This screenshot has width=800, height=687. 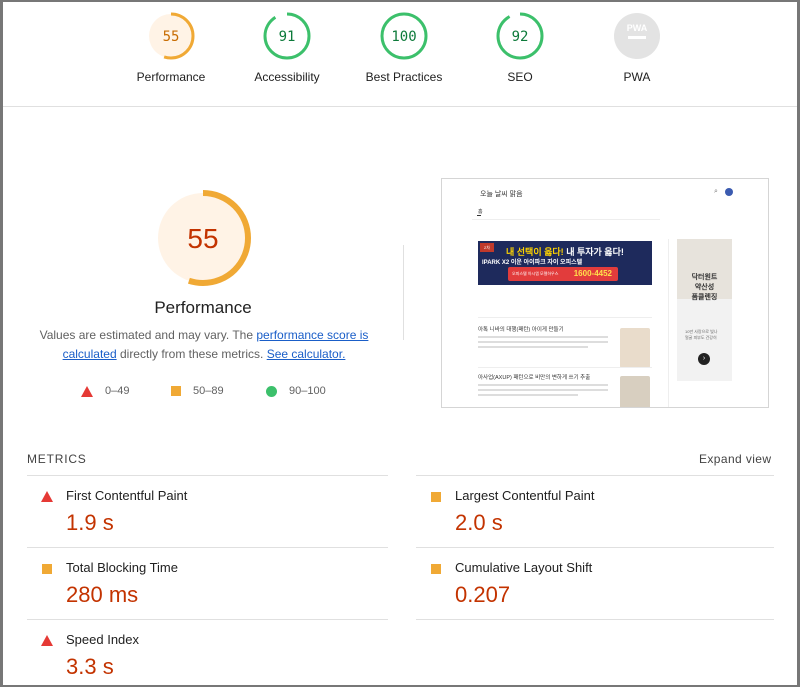 What do you see at coordinates (501, 194) in the screenshot?
I see `thumb-site-title: 오늘 날씨 맑음` at bounding box center [501, 194].